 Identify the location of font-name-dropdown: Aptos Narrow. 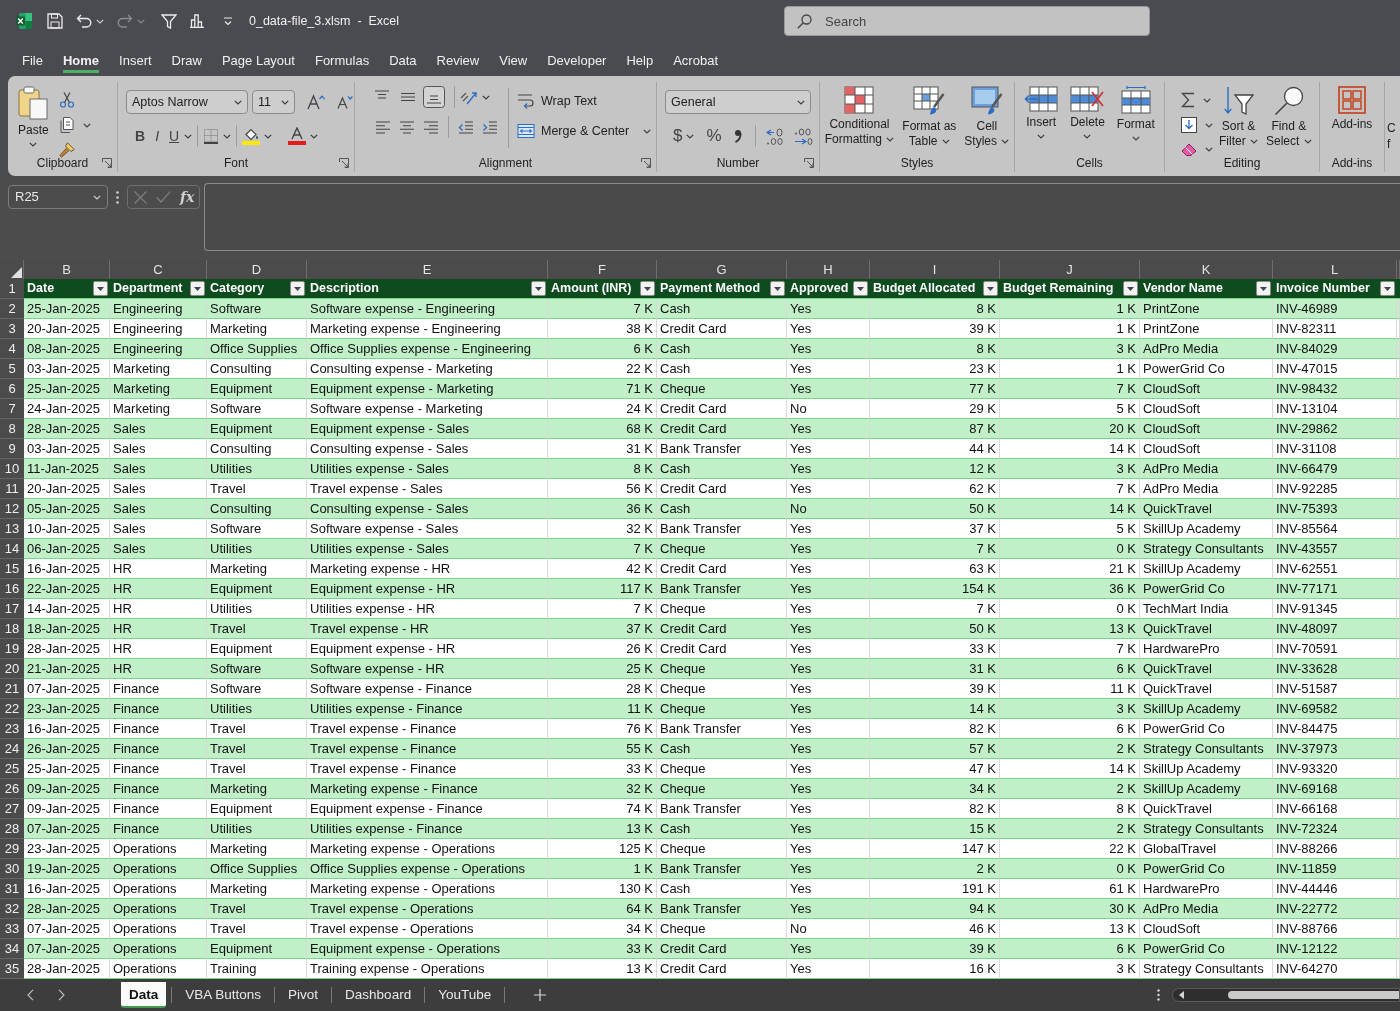
(187, 102).